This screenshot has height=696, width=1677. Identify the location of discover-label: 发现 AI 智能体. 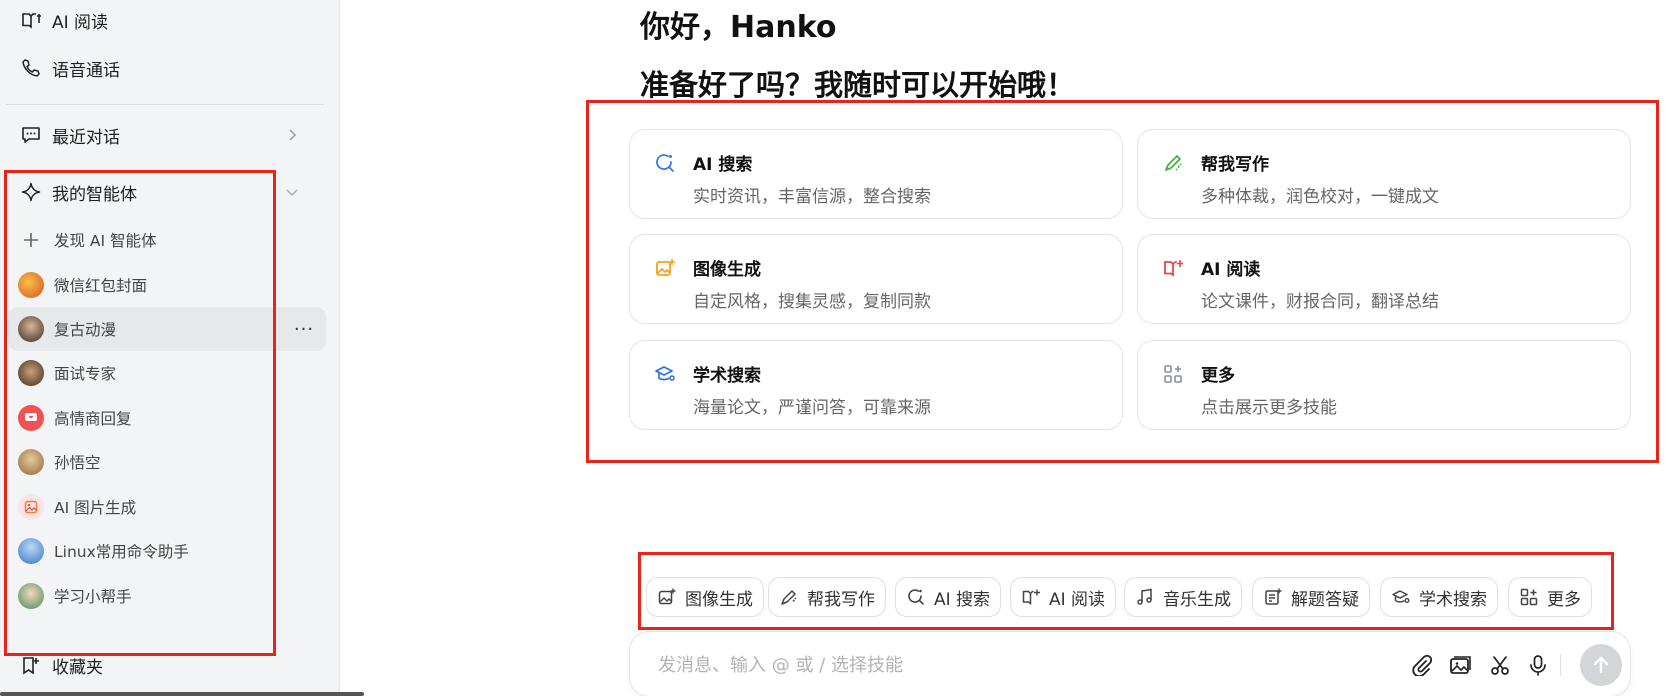
(105, 241).